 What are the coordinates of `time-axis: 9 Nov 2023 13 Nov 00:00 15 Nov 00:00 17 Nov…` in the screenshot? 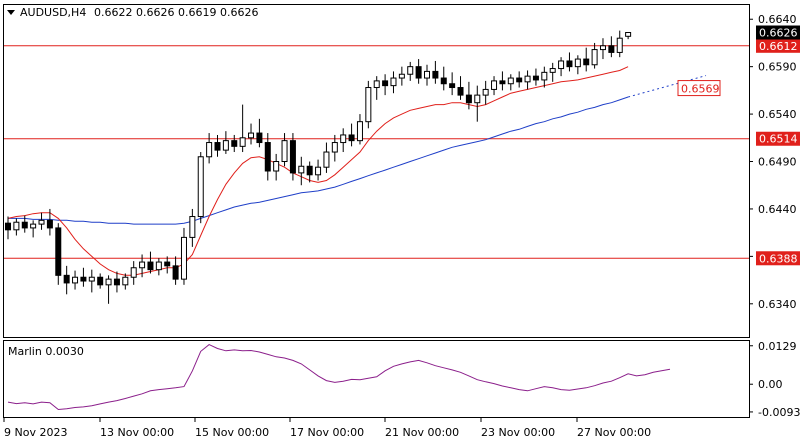 It's located at (327, 428).